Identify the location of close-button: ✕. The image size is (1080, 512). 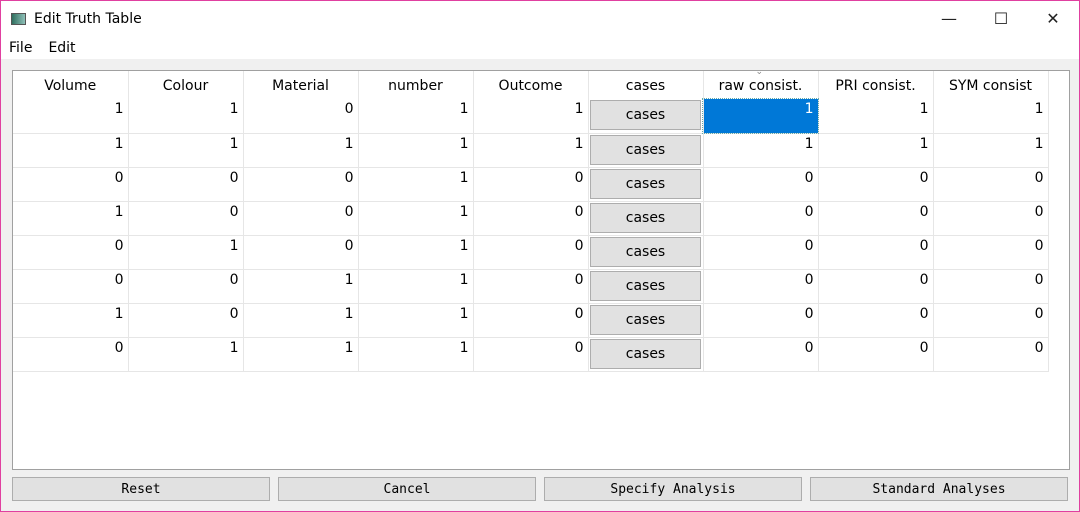
(1053, 18).